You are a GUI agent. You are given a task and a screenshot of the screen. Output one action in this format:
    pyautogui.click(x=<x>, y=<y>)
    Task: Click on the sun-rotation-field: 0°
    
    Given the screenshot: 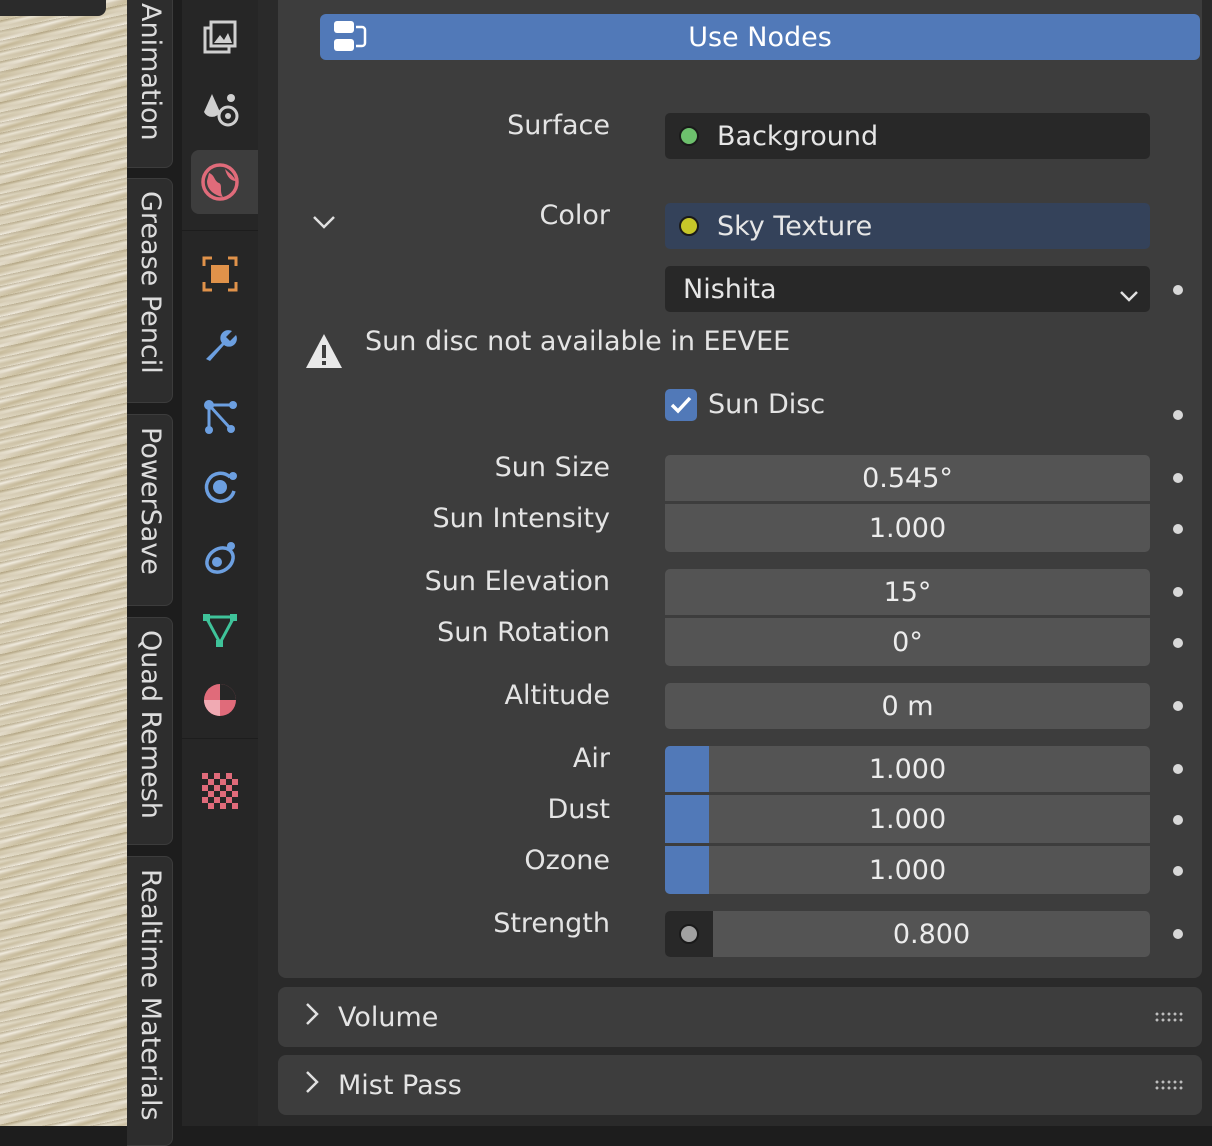 What is the action you would take?
    pyautogui.click(x=907, y=642)
    